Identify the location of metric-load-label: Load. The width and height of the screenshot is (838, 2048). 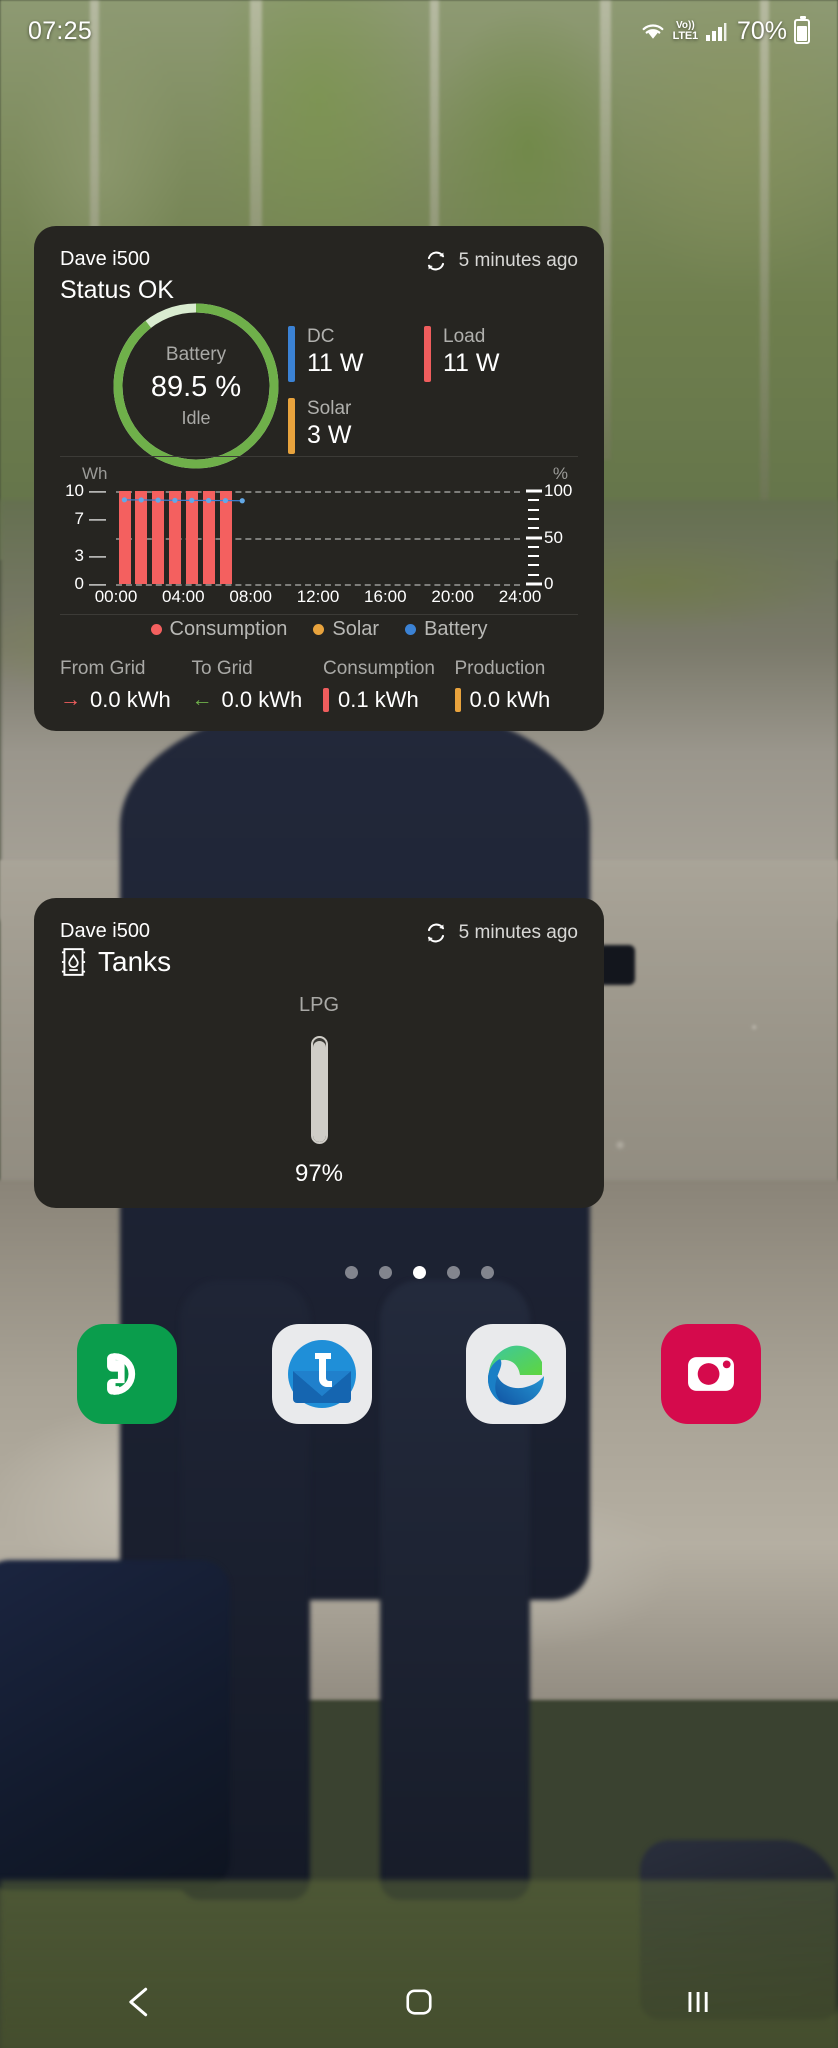
(464, 336).